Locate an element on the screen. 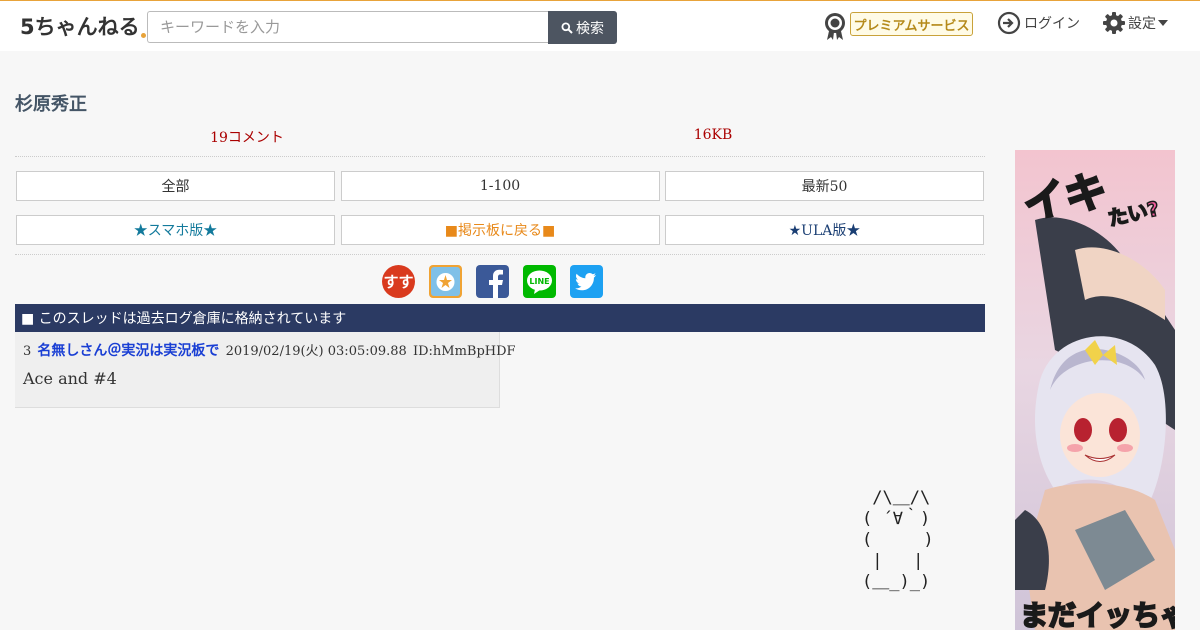 The image size is (1200, 630). logo-text: 5ちゃんねる is located at coordinates (80, 27).